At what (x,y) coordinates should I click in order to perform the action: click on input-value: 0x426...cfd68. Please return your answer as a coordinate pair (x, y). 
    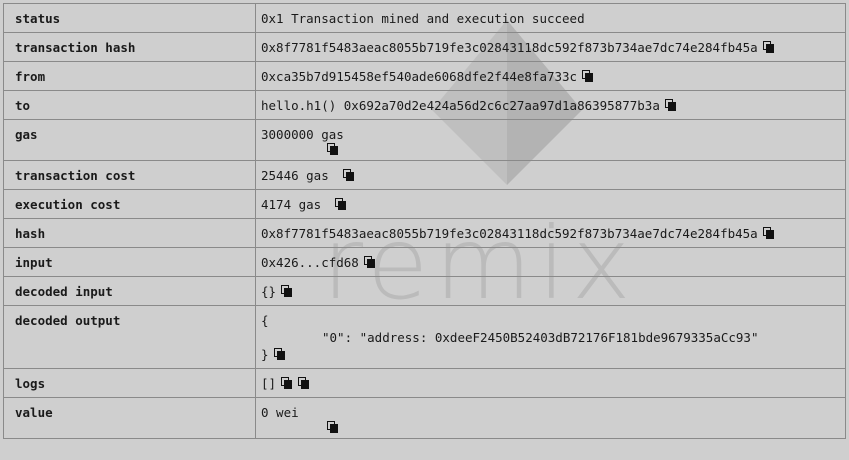
    Looking at the image, I should click on (550, 262).